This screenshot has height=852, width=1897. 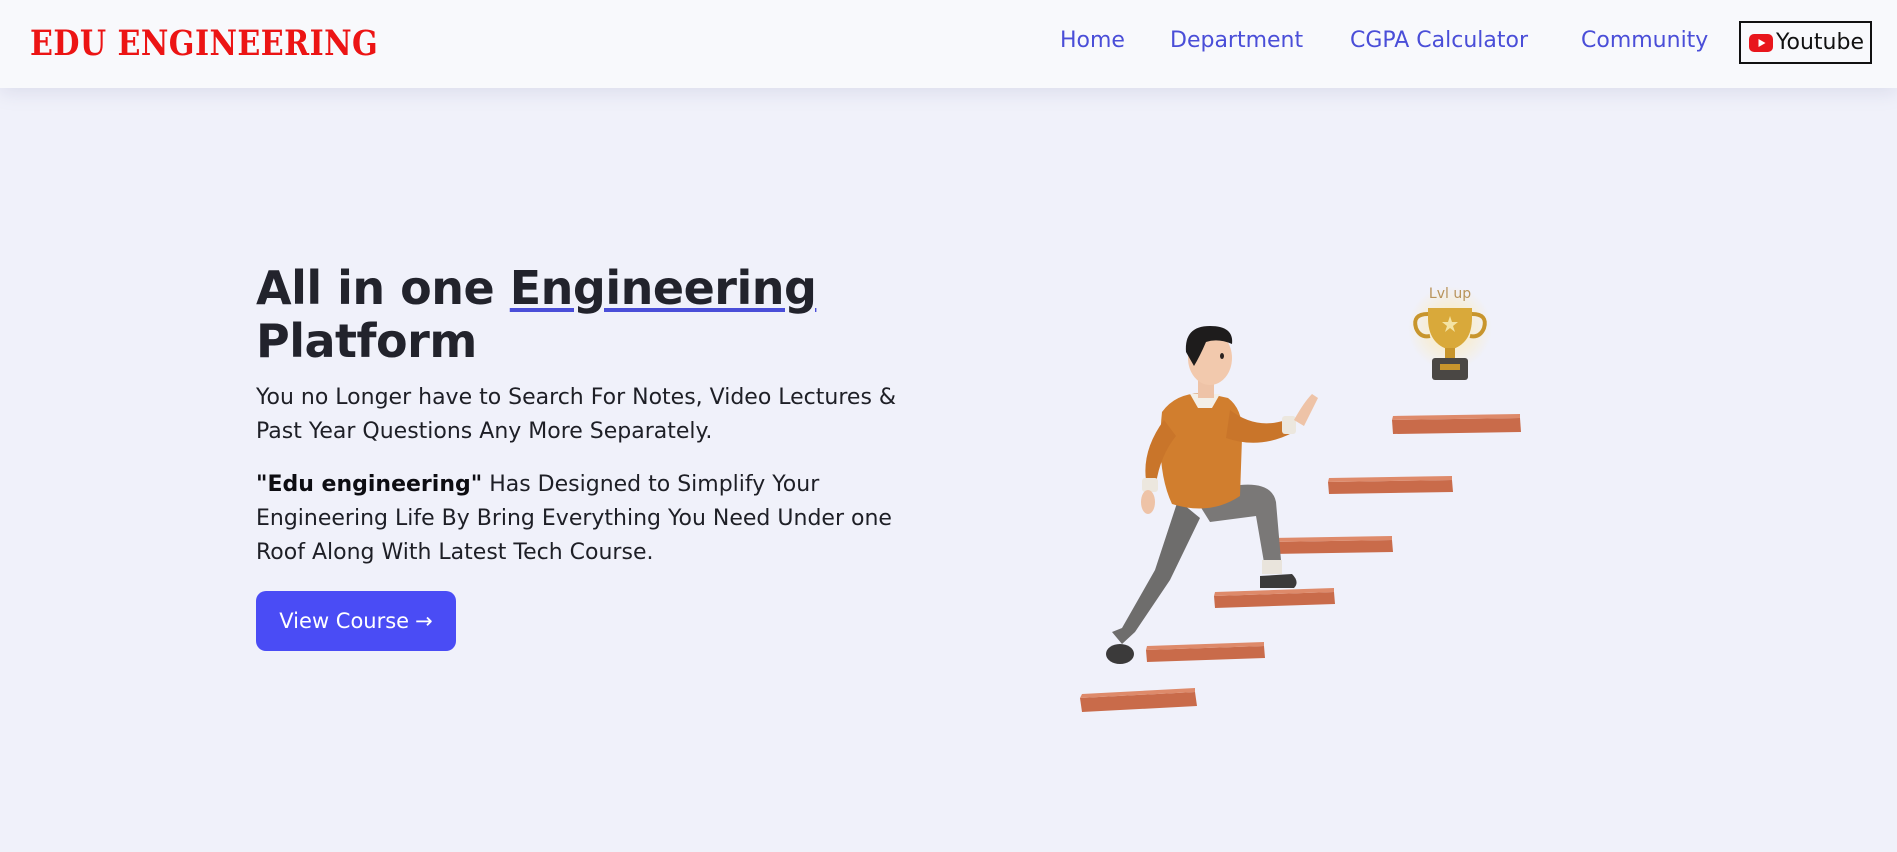 I want to click on view-course-button: View Course →, so click(x=356, y=621).